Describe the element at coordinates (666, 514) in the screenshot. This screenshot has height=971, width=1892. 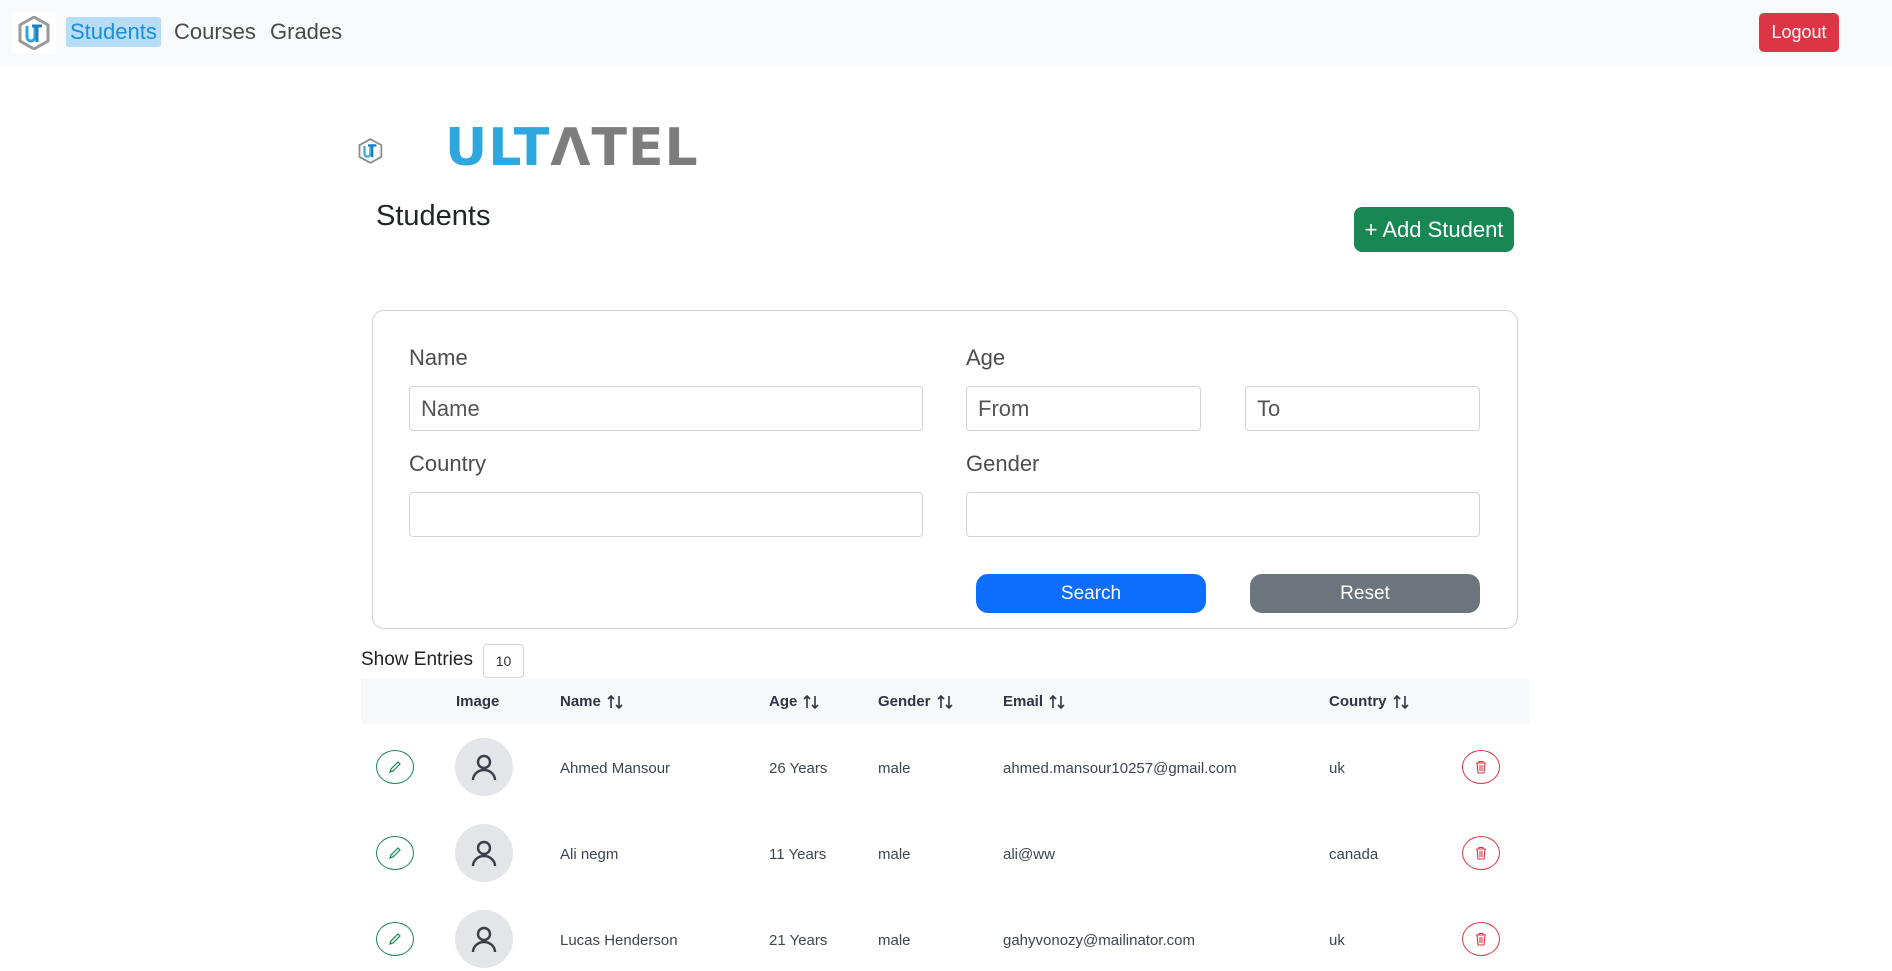
I see `country-select` at that location.